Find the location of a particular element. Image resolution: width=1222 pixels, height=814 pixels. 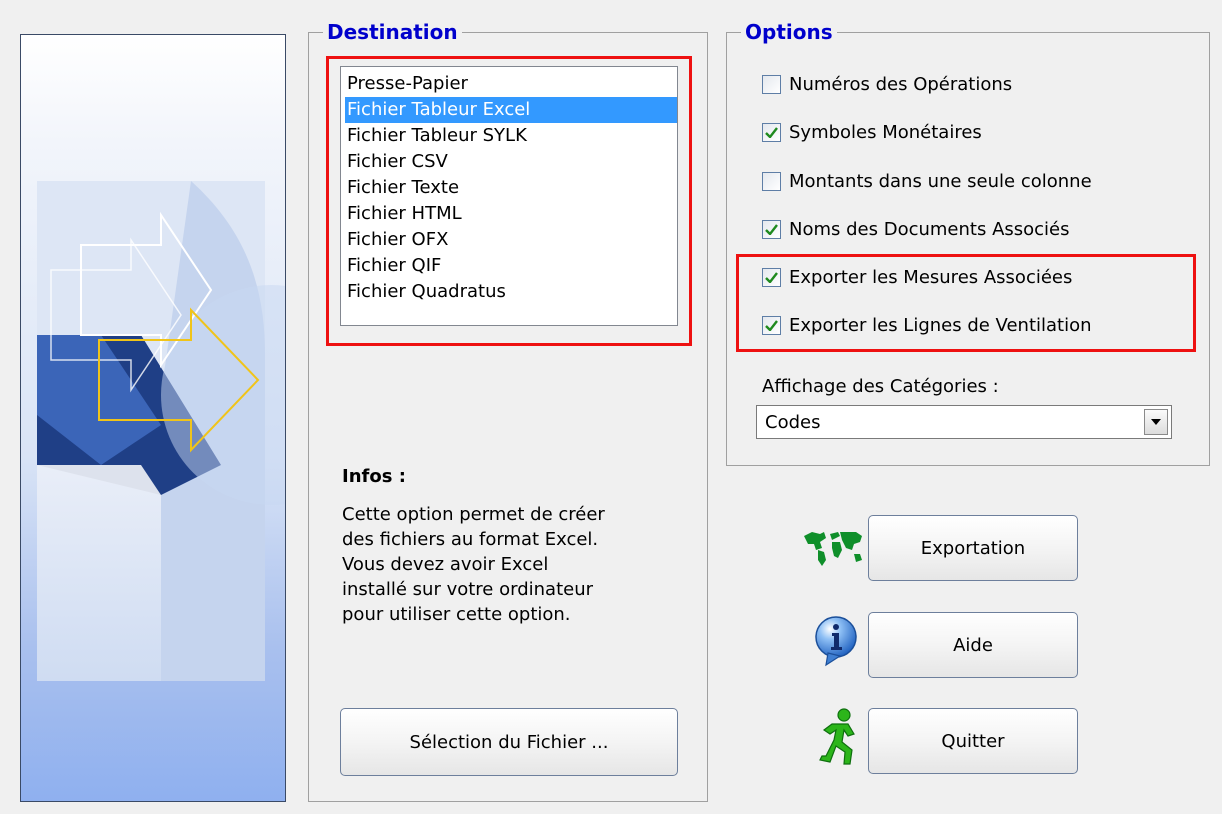

listbox-item: Fichier Texte is located at coordinates (511, 188).